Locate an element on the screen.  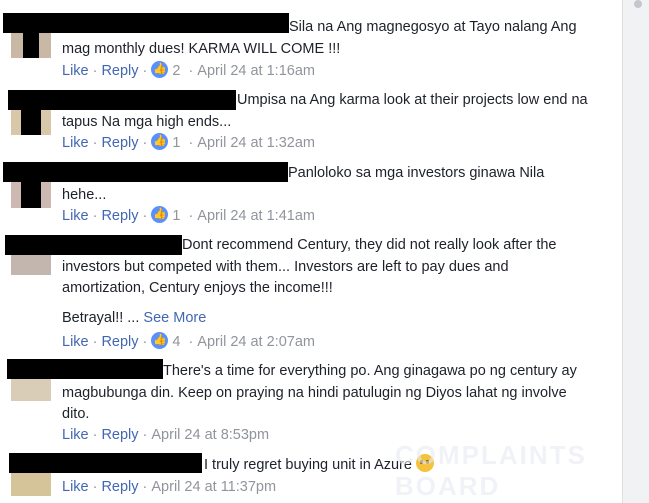
timestamp: April 24 at 1:41am is located at coordinates (256, 216).